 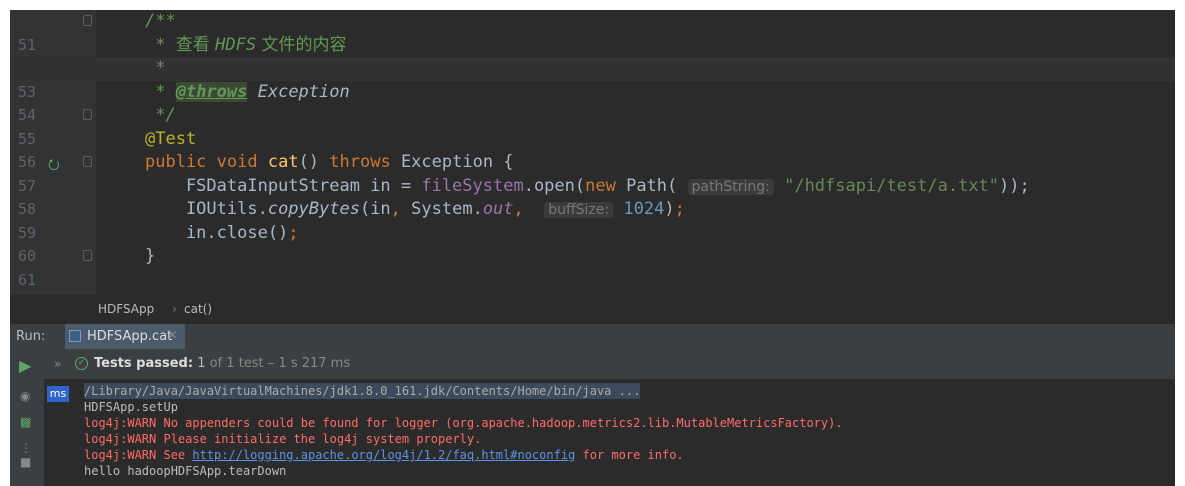 What do you see at coordinates (236, 44) in the screenshot?
I see `doc-comment-hdfs: HDFS` at bounding box center [236, 44].